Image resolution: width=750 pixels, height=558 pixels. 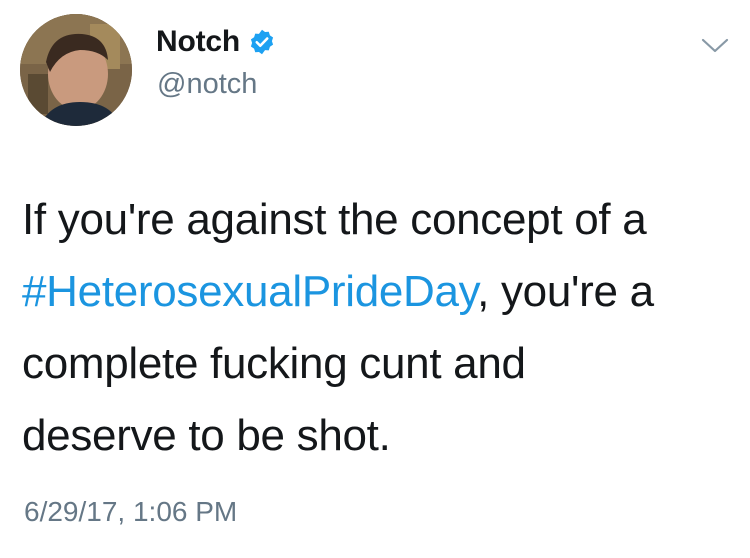 I want to click on tweet-line-2: #HeterosexualPrideDay, you're a, so click(x=377, y=292).